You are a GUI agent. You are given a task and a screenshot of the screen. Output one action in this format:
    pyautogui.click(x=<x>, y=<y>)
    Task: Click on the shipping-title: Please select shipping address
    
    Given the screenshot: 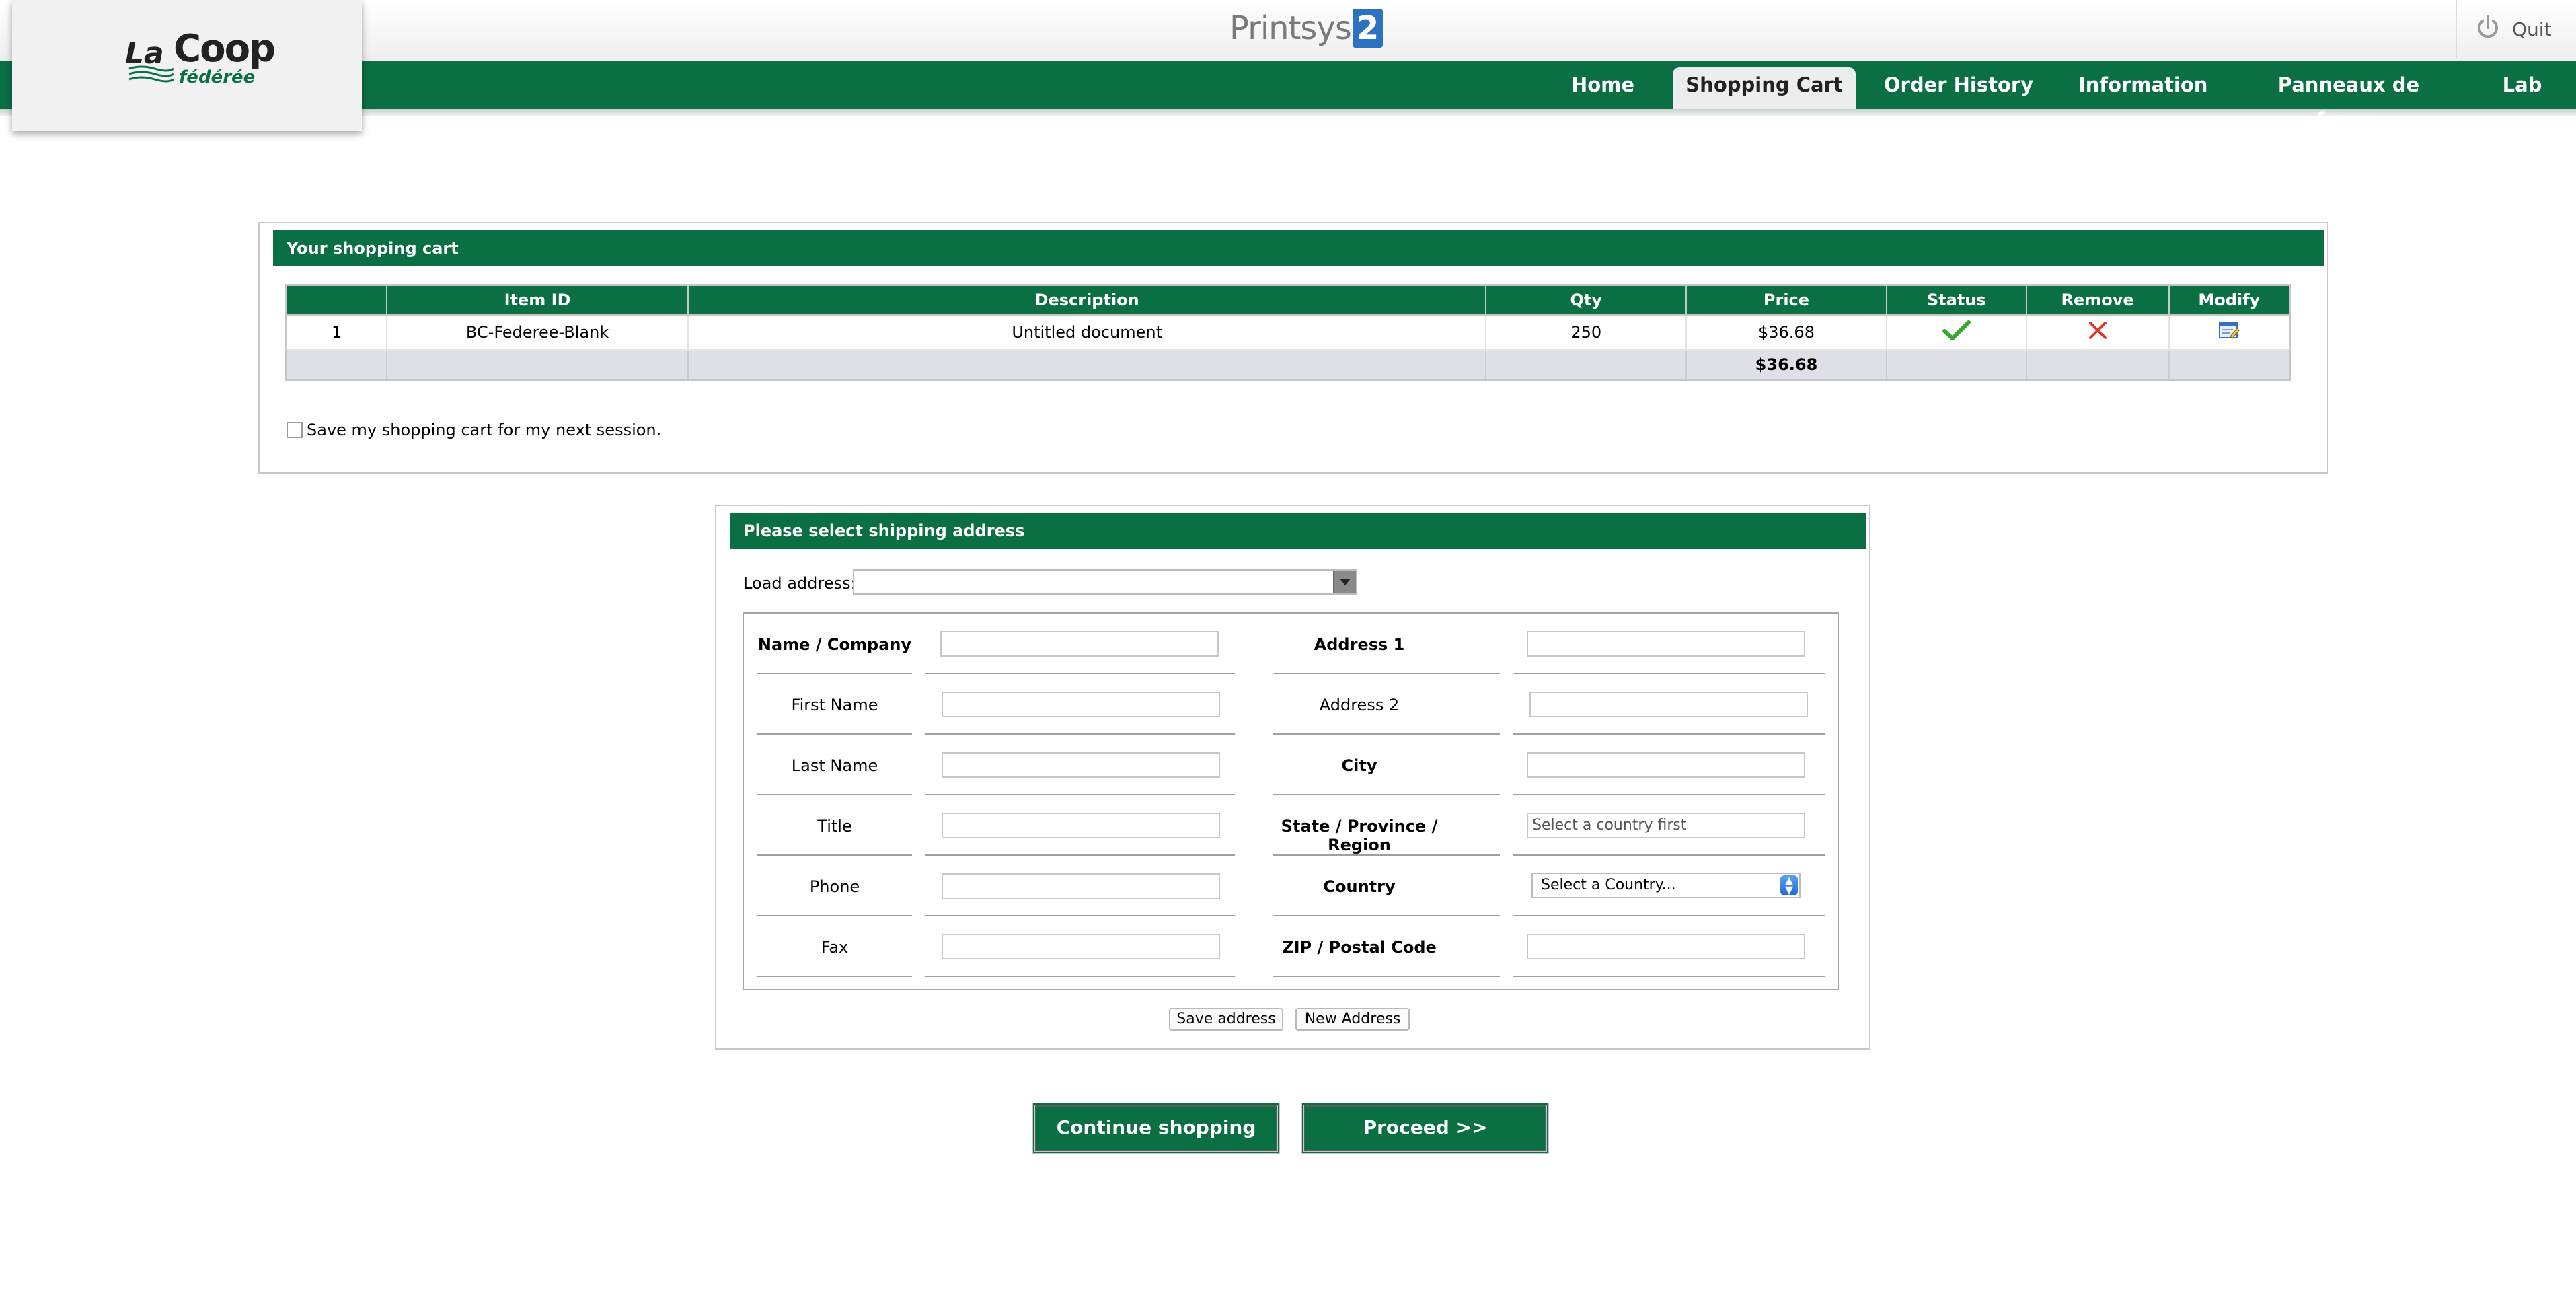 What is the action you would take?
    pyautogui.click(x=1298, y=531)
    